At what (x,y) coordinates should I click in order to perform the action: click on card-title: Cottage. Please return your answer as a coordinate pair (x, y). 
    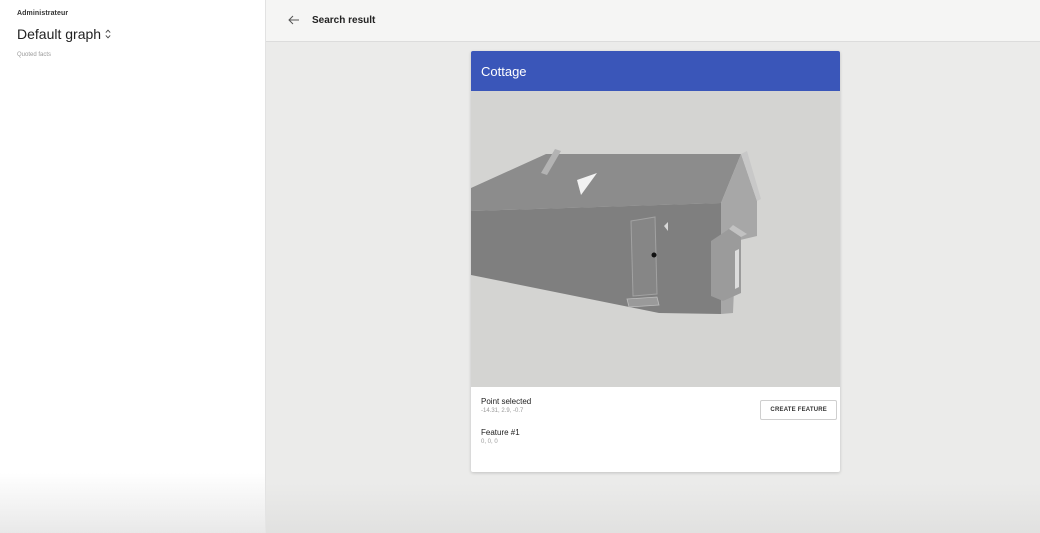
    Looking at the image, I should click on (504, 71).